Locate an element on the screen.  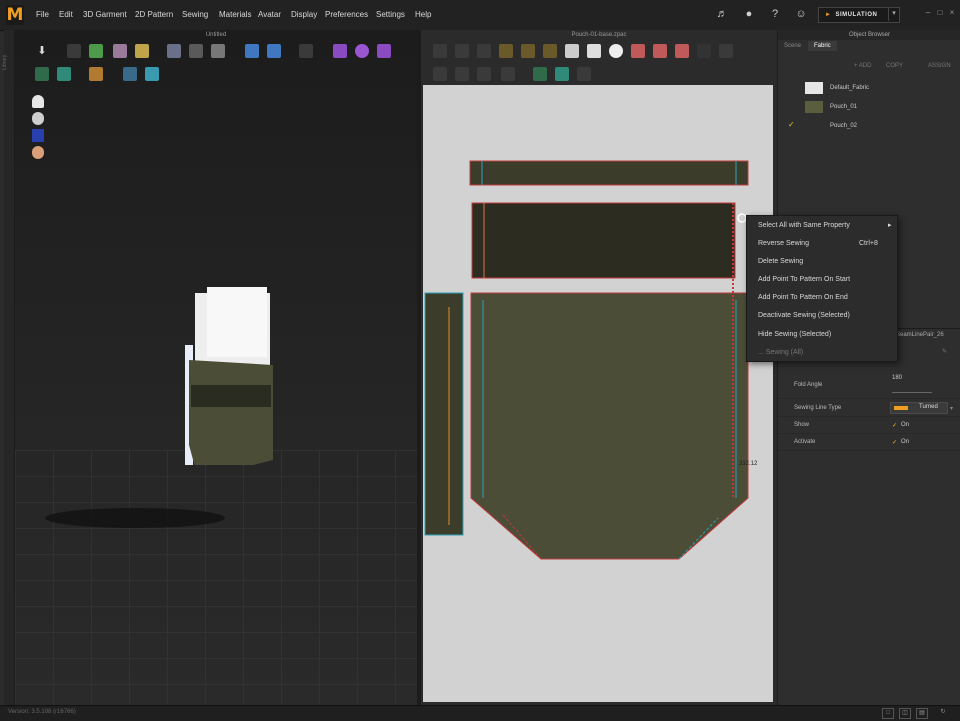
menu-add-point-start: Add Point To Pattern On Start is located at coordinates (804, 279).